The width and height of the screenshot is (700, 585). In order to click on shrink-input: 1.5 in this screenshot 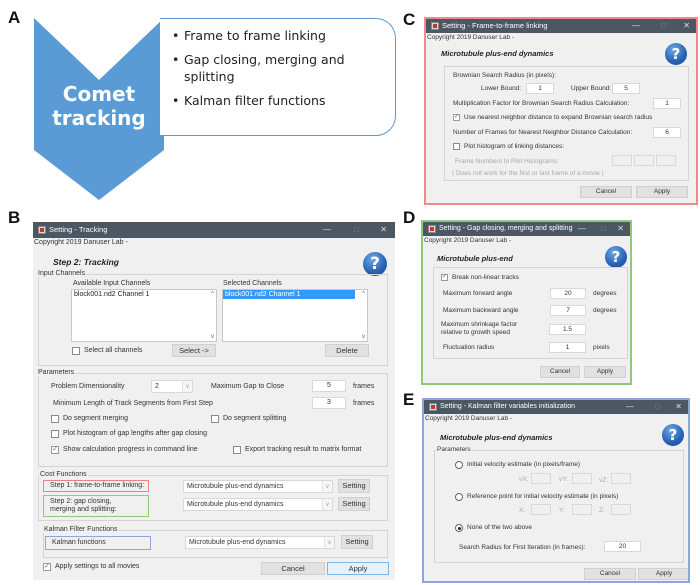, I will do `click(567, 329)`.